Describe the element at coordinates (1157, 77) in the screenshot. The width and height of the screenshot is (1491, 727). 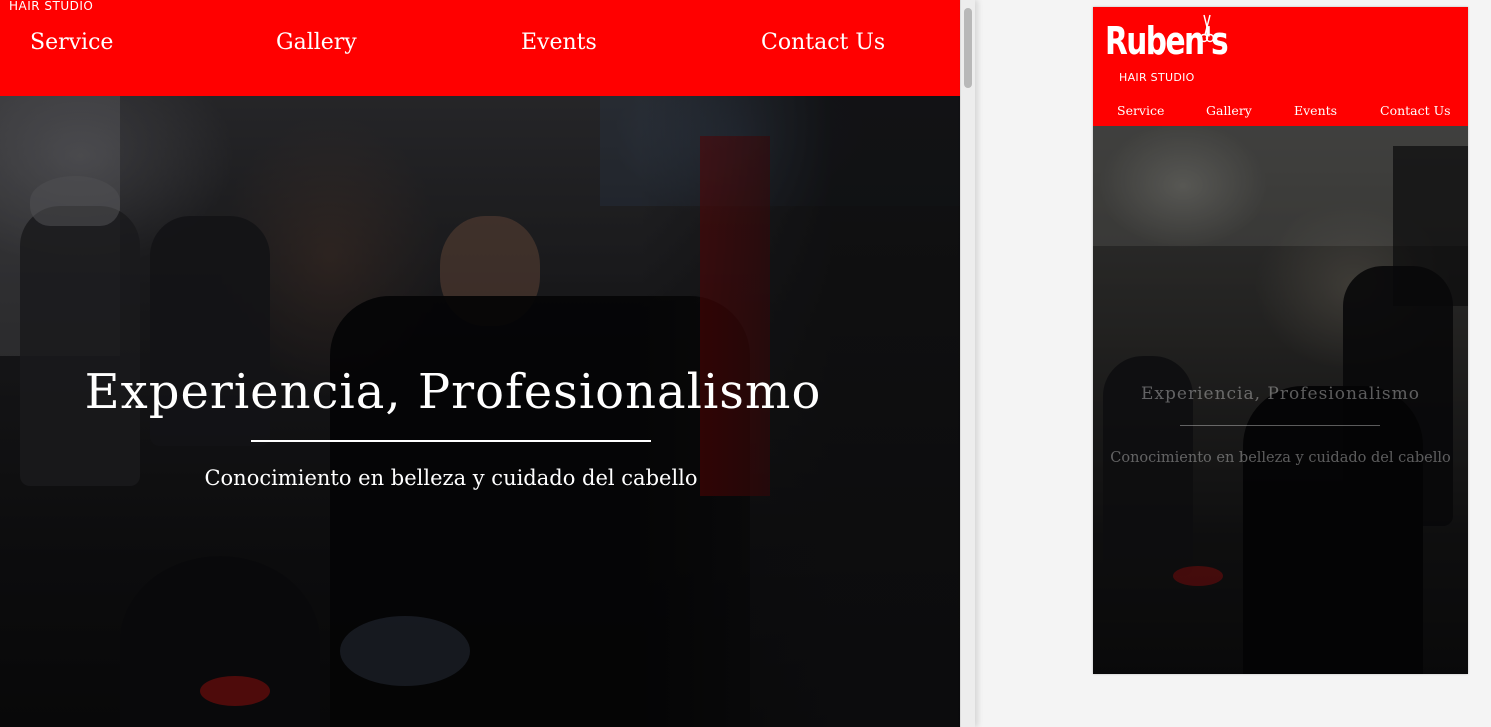
I see `mobile-brand-tagline: HAIR STUDIO` at that location.